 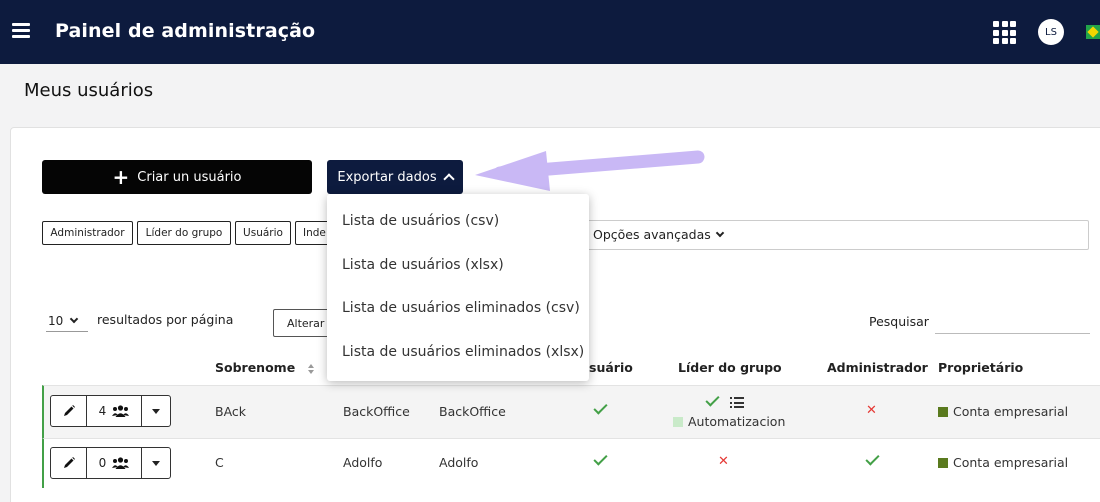 I want to click on column-header-surname: Sobrenome, so click(x=264, y=367).